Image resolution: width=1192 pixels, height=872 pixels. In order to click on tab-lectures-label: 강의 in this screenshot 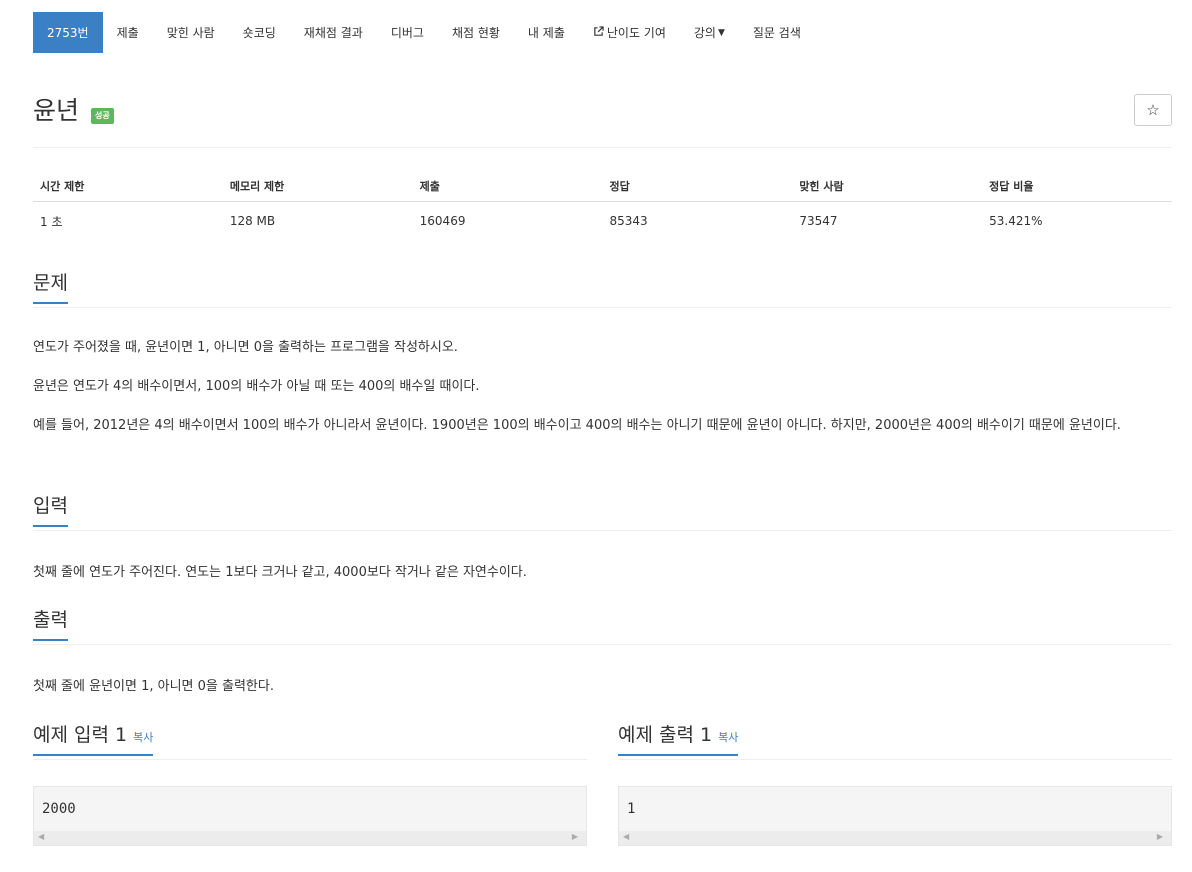, I will do `click(704, 33)`.